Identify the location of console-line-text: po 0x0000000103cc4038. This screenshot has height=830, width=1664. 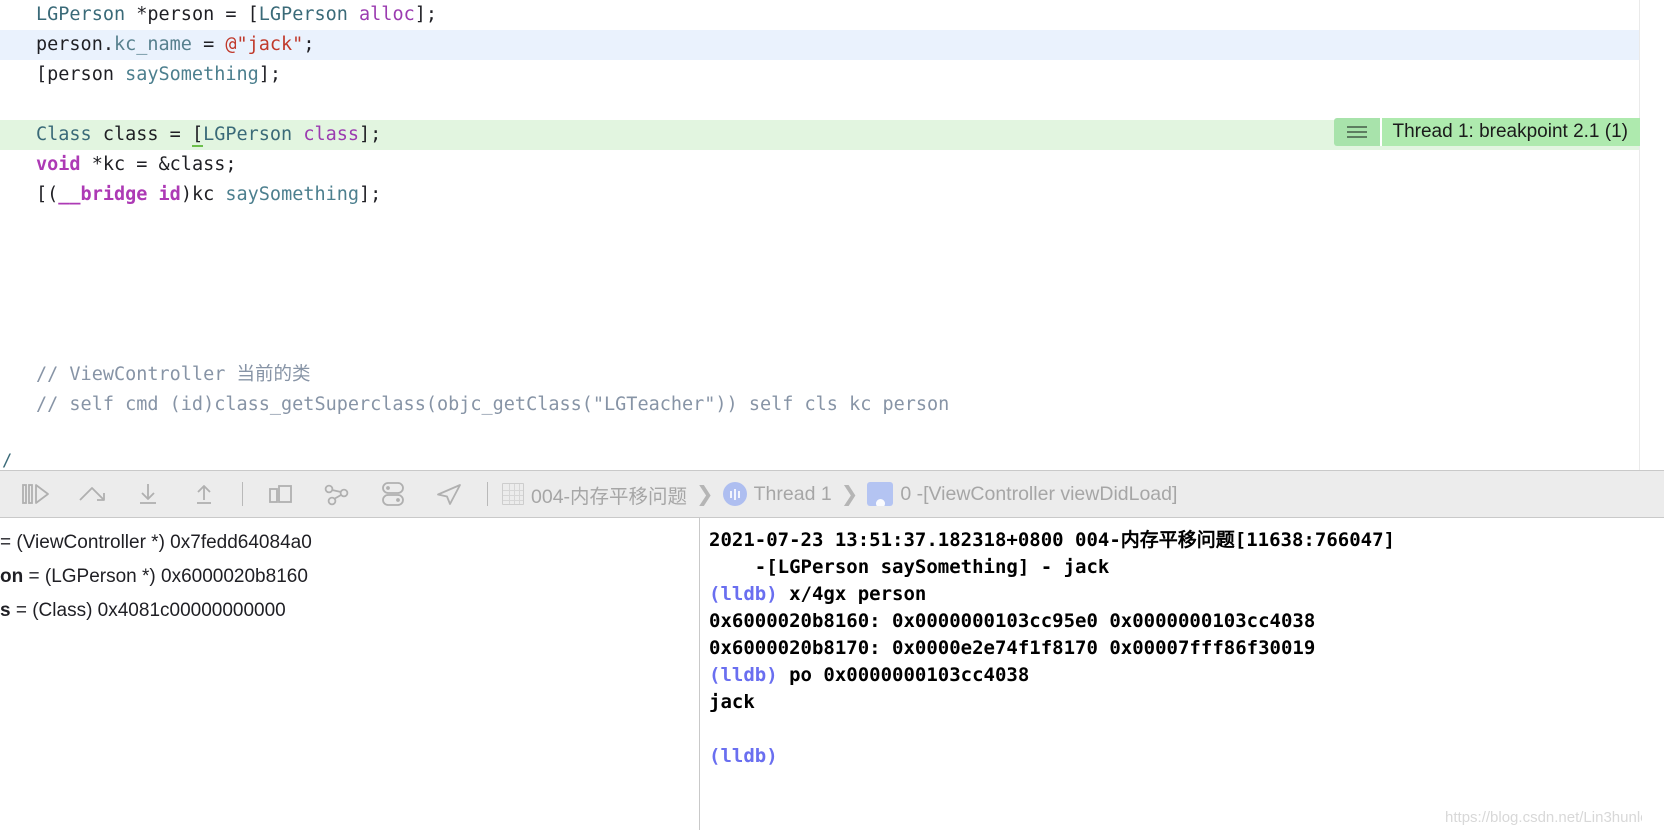
(903, 675).